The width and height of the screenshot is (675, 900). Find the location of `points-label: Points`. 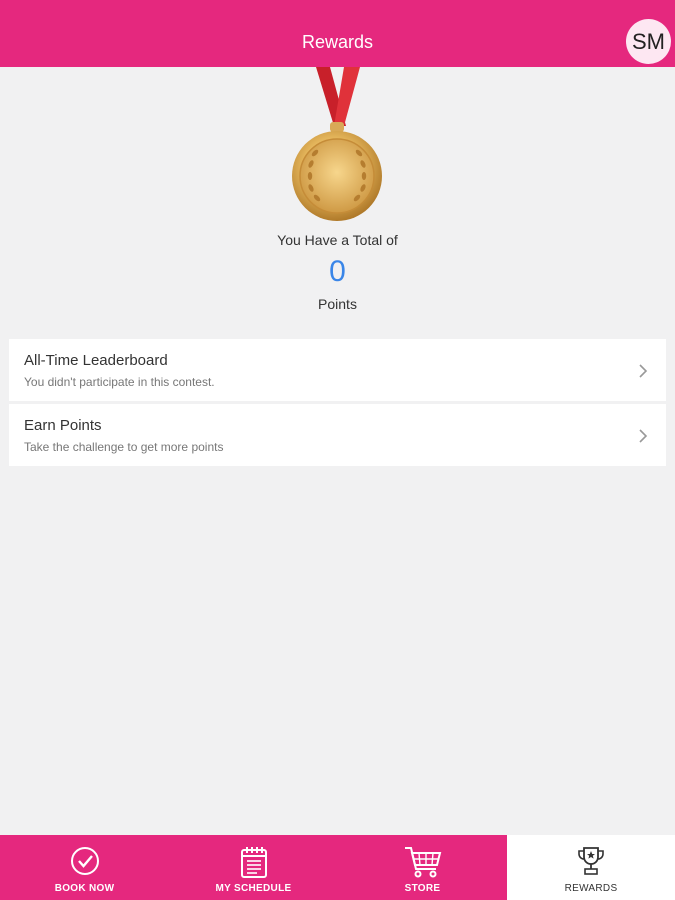

points-label: Points is located at coordinates (337, 304).